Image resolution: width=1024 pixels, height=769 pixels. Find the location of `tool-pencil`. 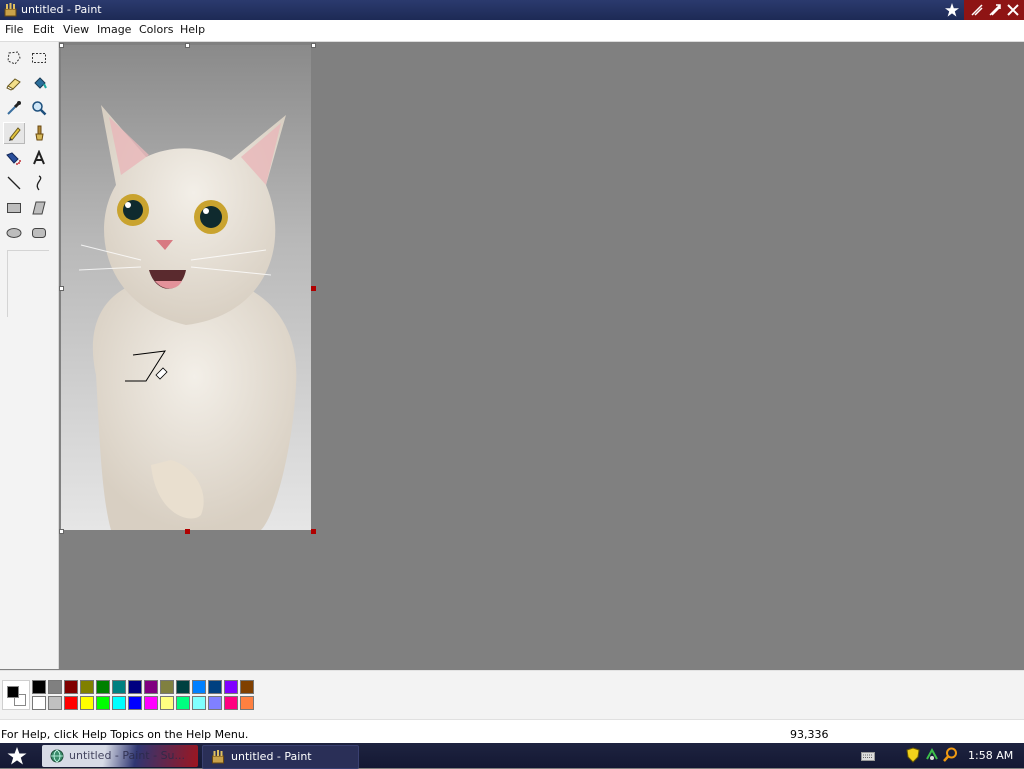

tool-pencil is located at coordinates (14, 133).